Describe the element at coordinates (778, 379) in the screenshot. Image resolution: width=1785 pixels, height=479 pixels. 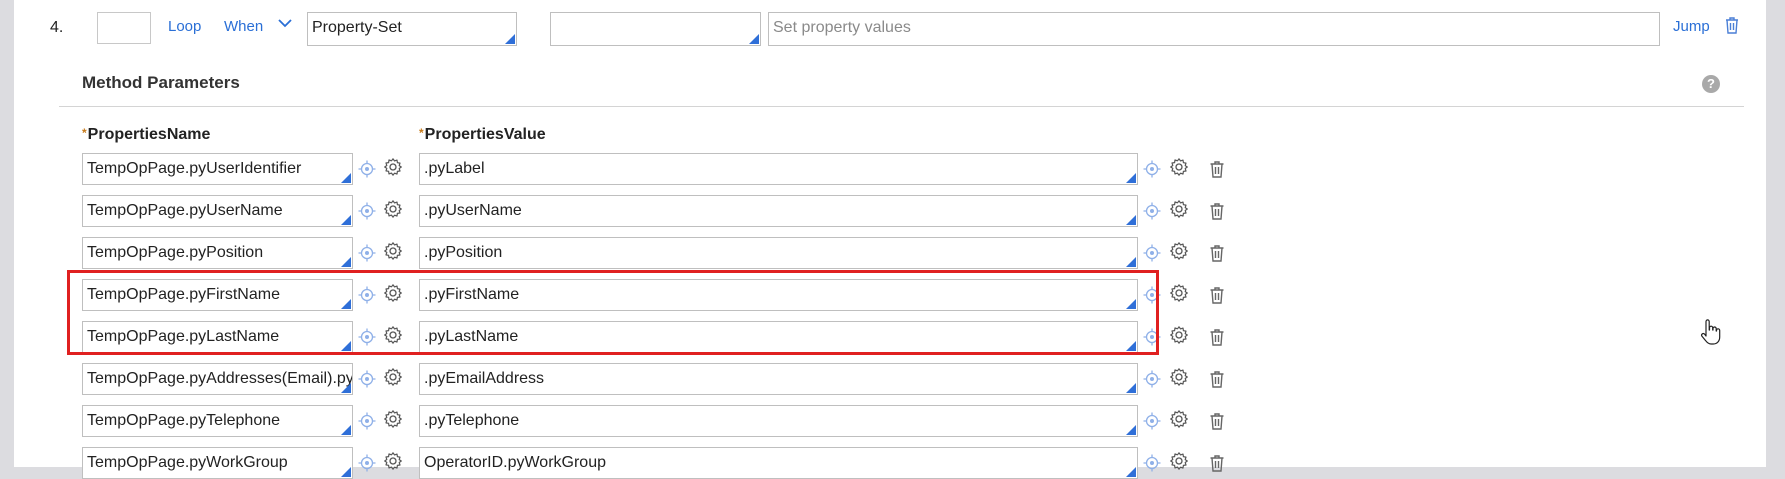
I see `property-value-field: .pyEmailAddress` at that location.